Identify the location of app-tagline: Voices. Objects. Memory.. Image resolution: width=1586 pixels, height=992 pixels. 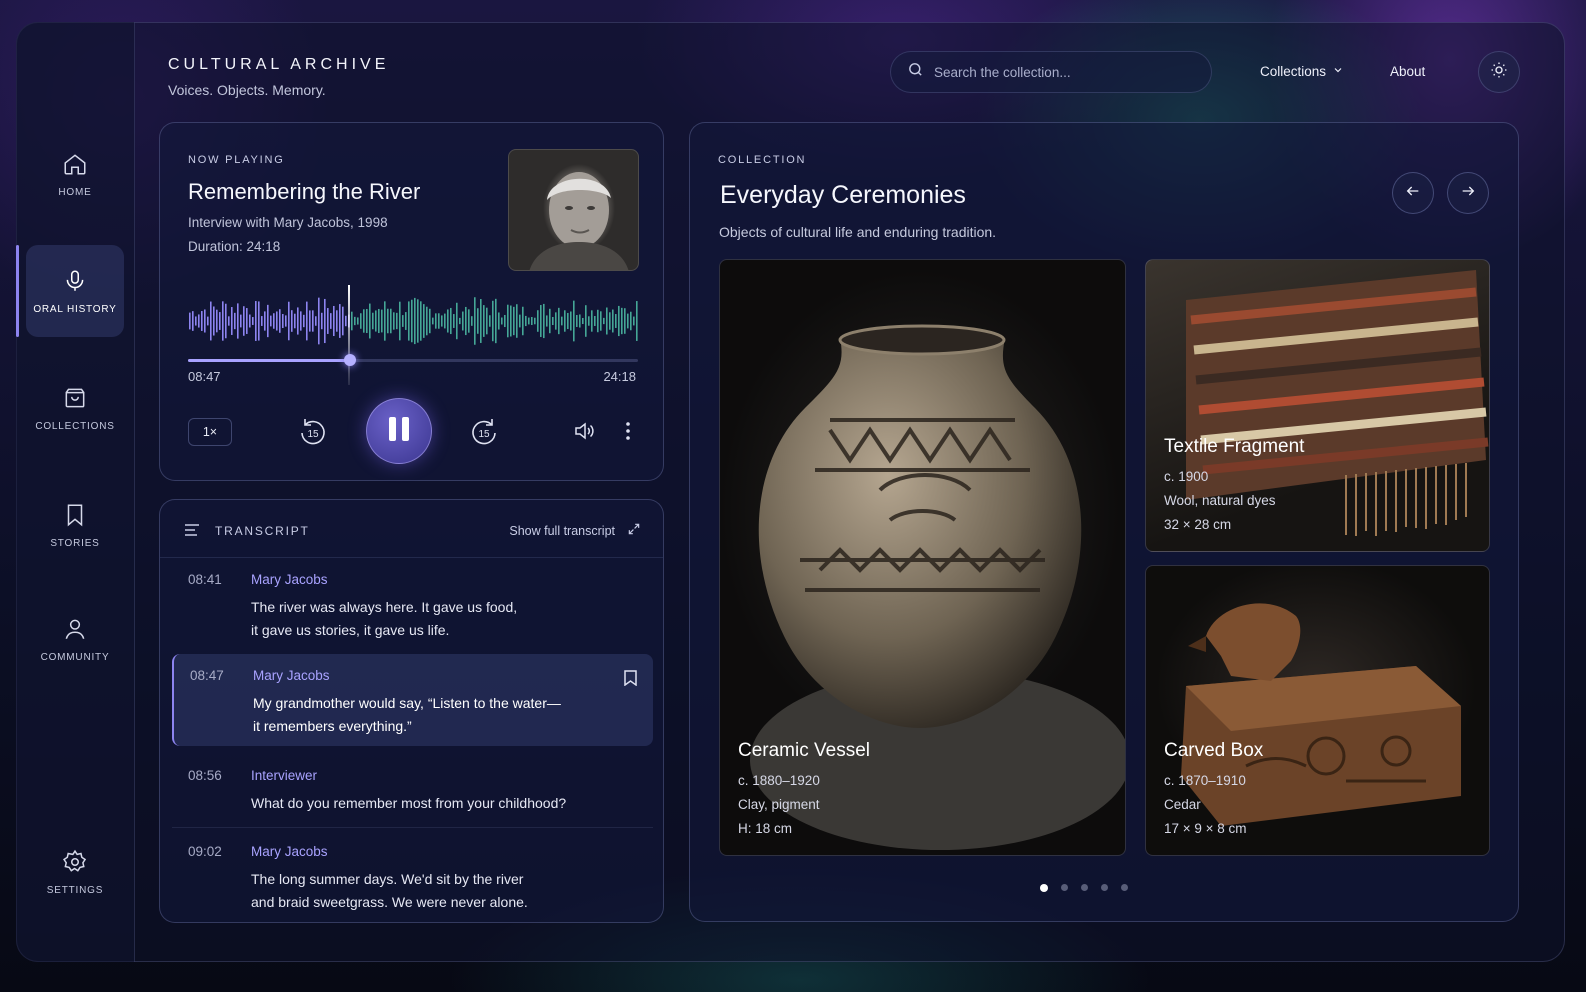
(247, 90).